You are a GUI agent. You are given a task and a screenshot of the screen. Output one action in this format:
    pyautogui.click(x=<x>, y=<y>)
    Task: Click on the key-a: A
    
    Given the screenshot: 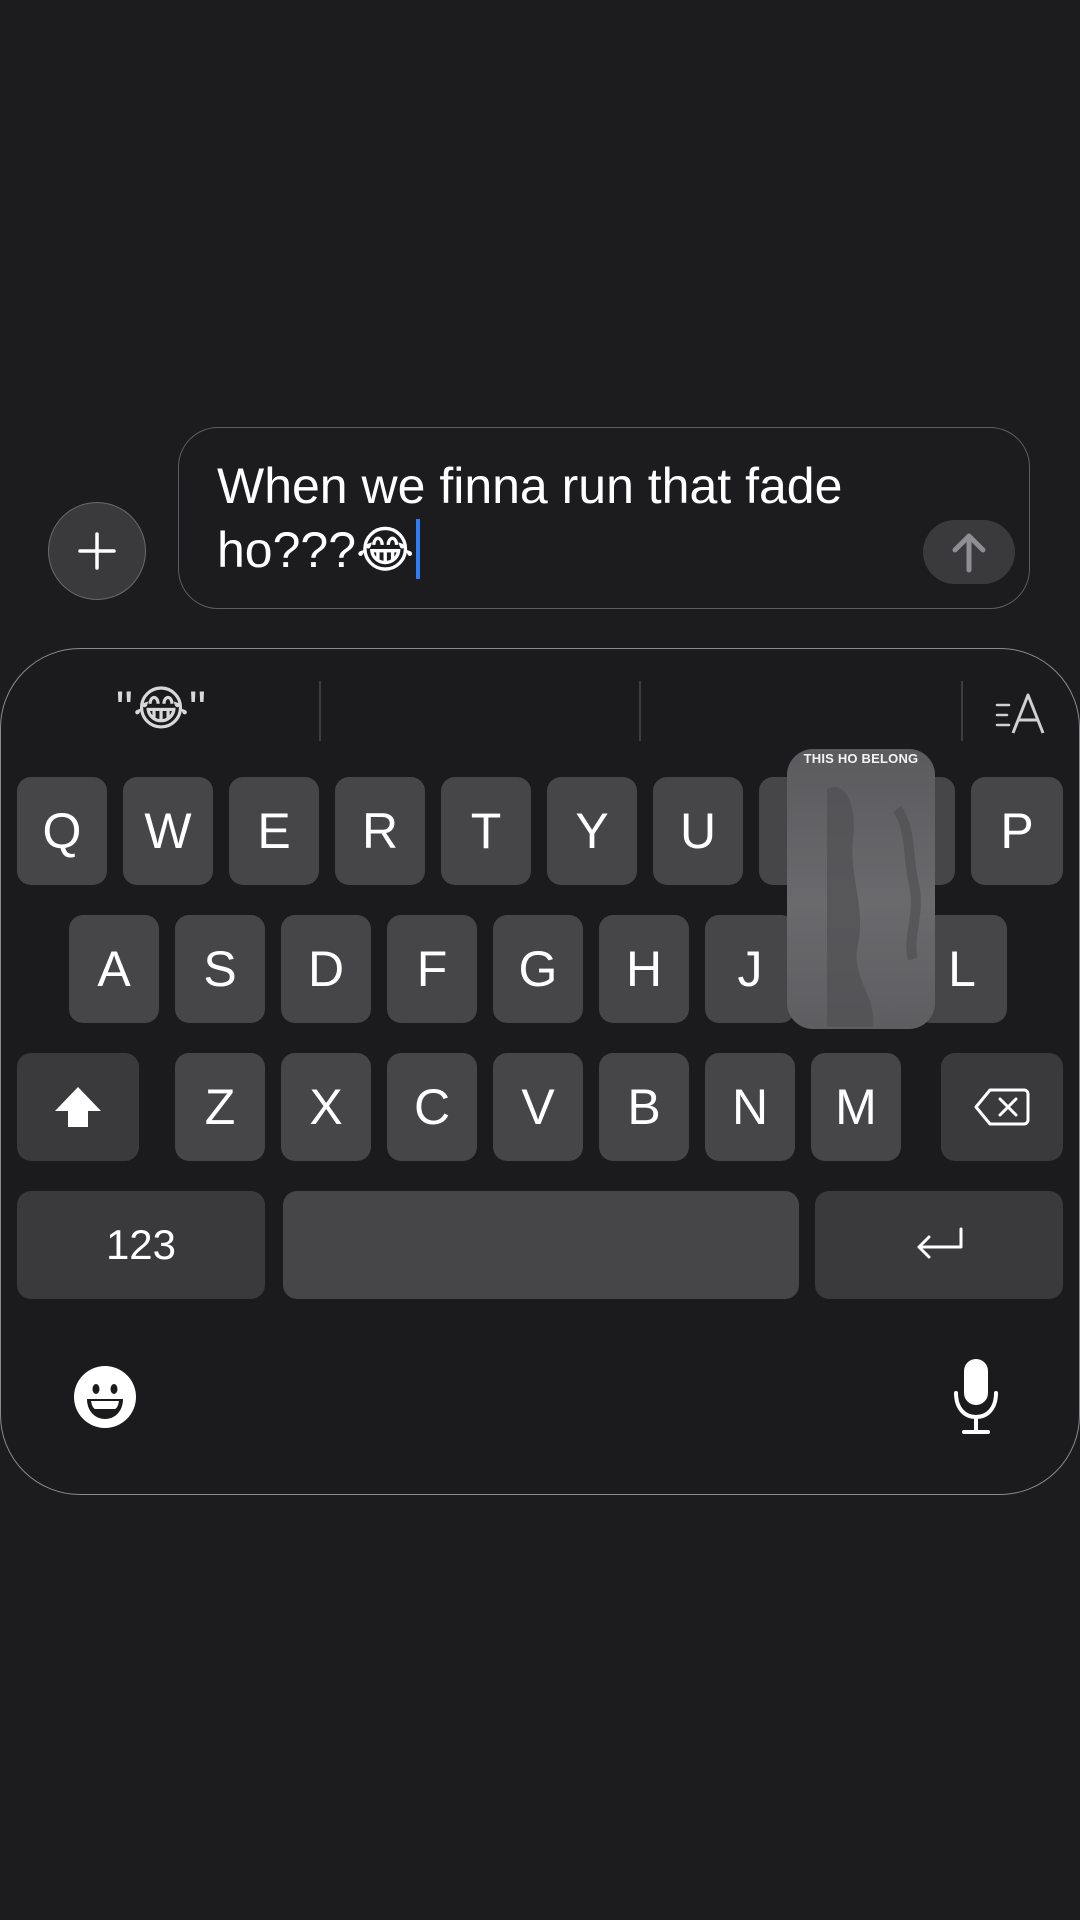 What is the action you would take?
    pyautogui.click(x=114, y=969)
    